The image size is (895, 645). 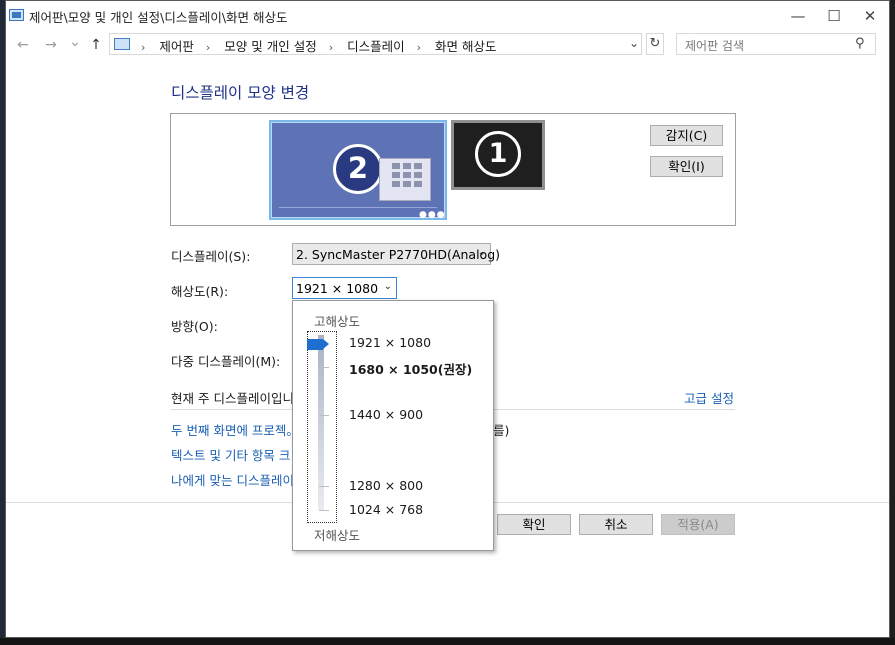 I want to click on resolution-select: 1921 × 1080 ⌄, so click(x=344, y=288).